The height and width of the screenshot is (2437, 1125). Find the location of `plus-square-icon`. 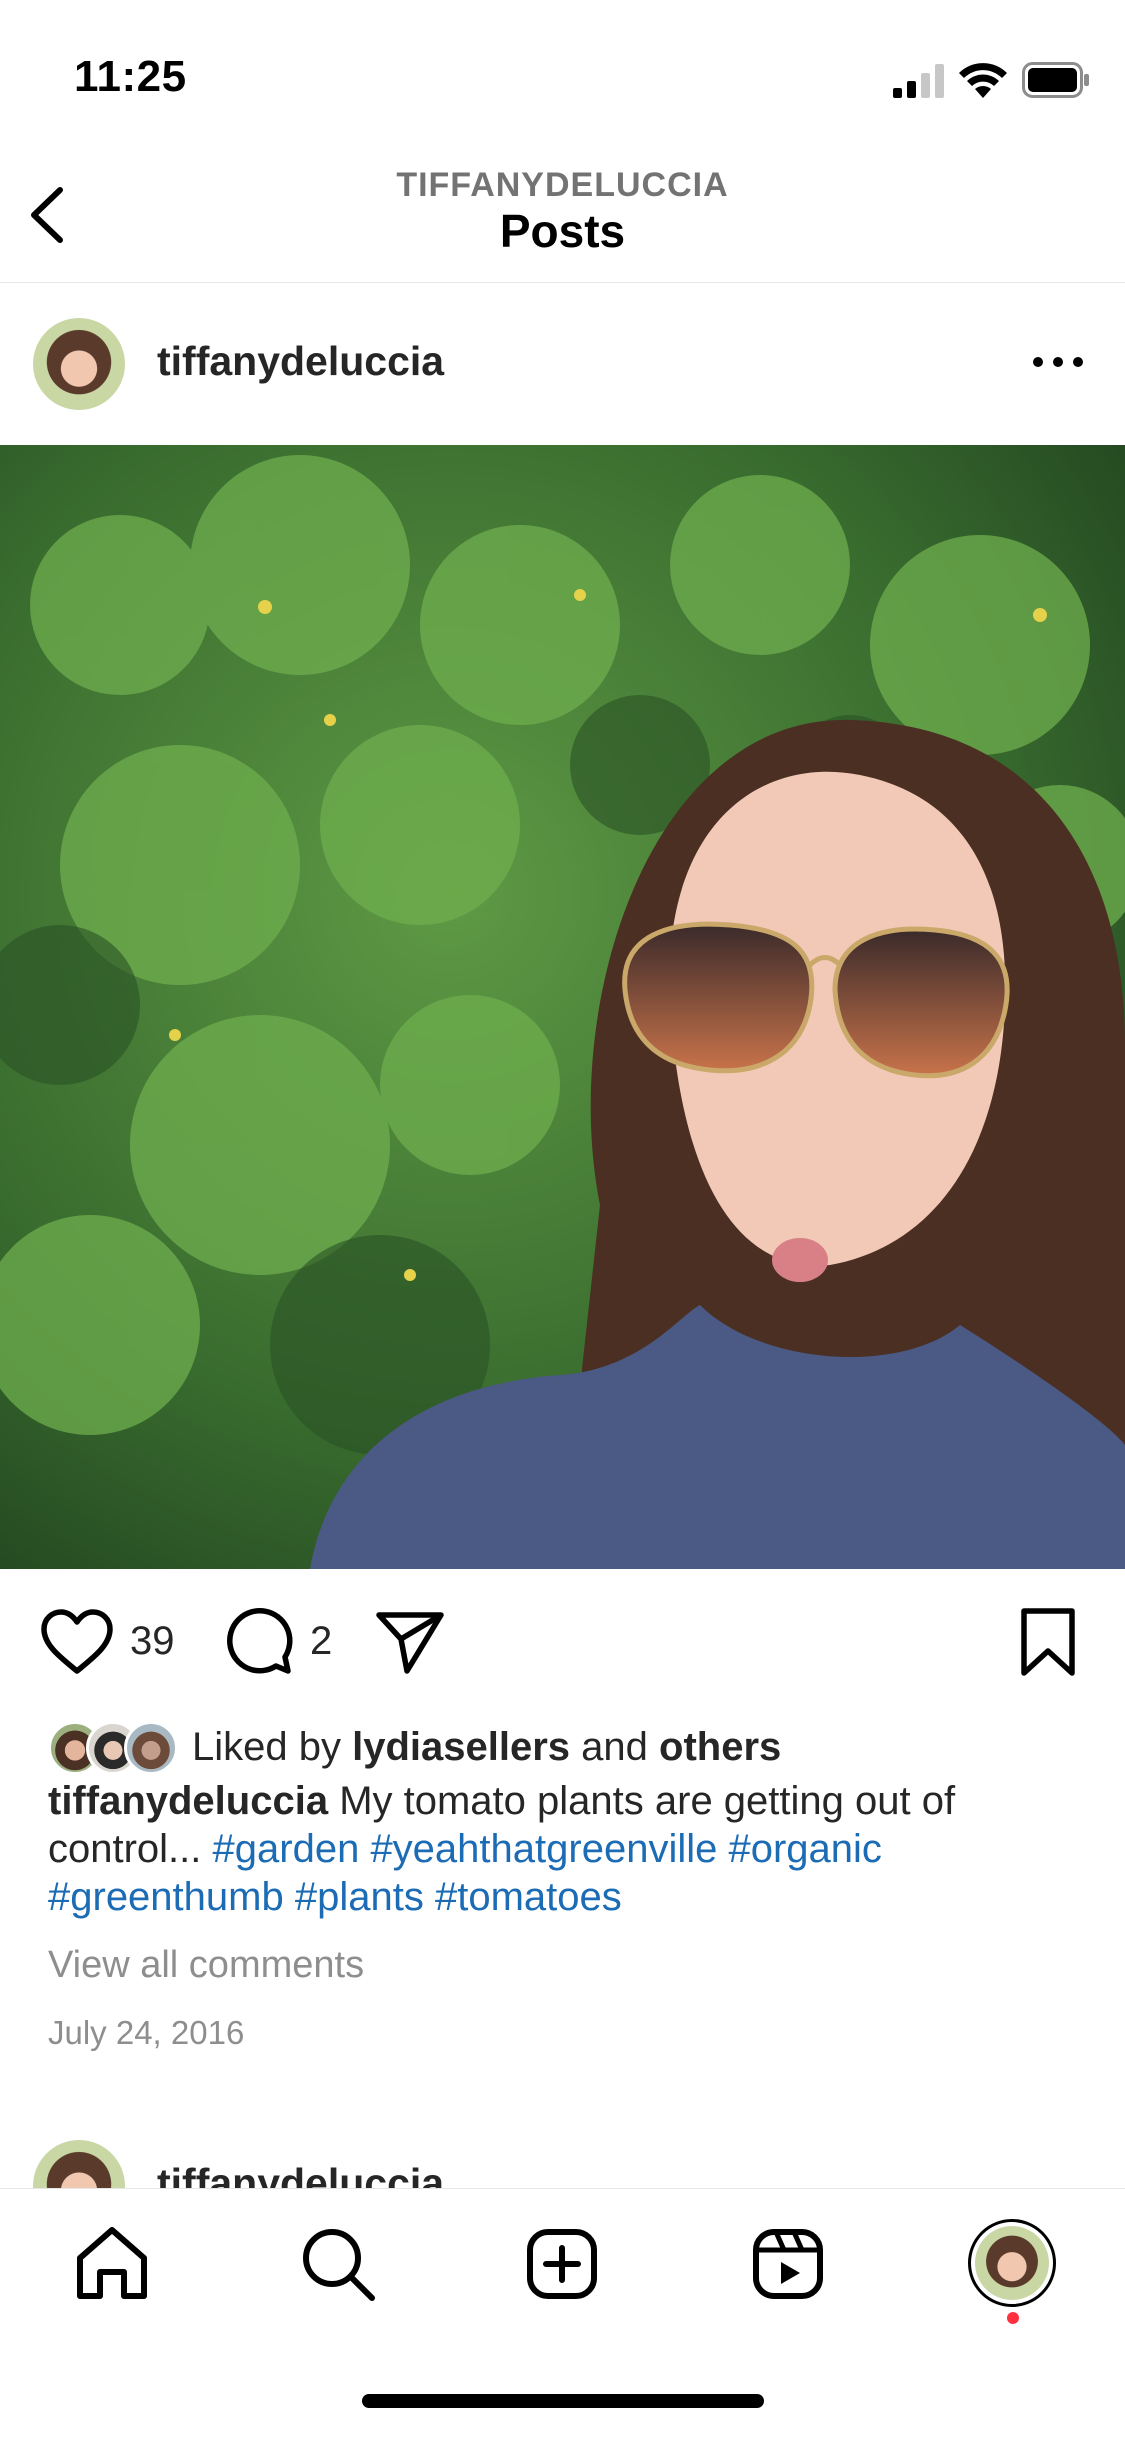

plus-square-icon is located at coordinates (562, 2264).